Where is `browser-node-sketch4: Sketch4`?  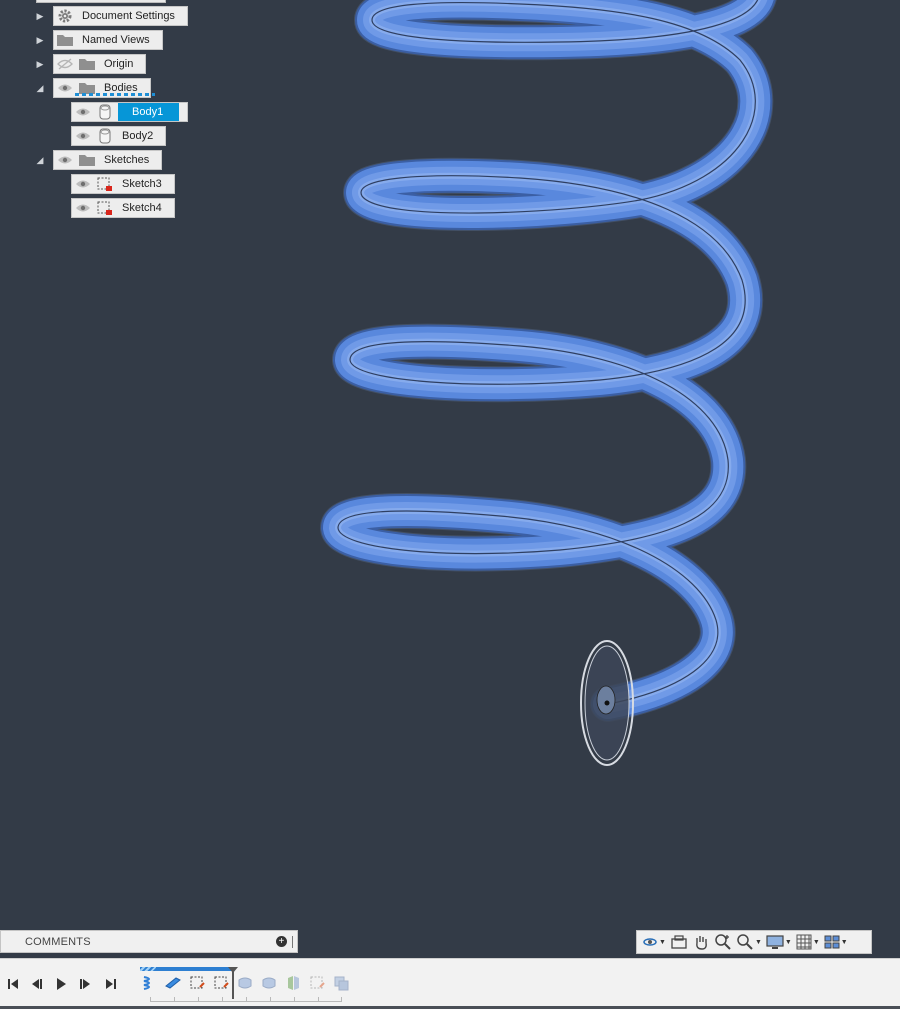
browser-node-sketch4: Sketch4 is located at coordinates (123, 208).